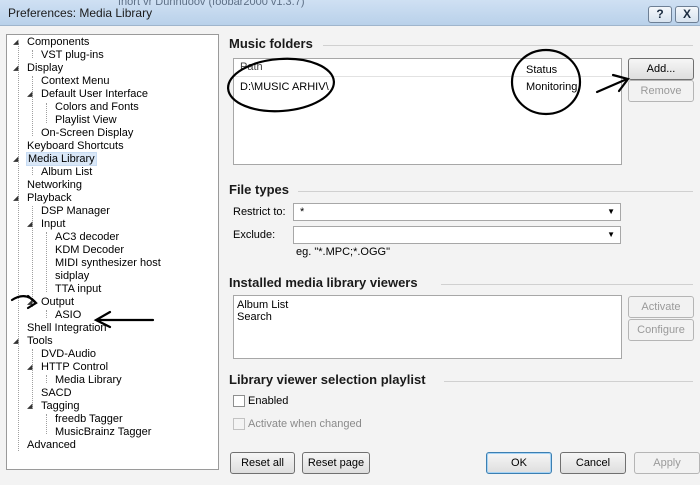 This screenshot has width=700, height=485. I want to click on tree-item-display: Display, so click(45, 68).